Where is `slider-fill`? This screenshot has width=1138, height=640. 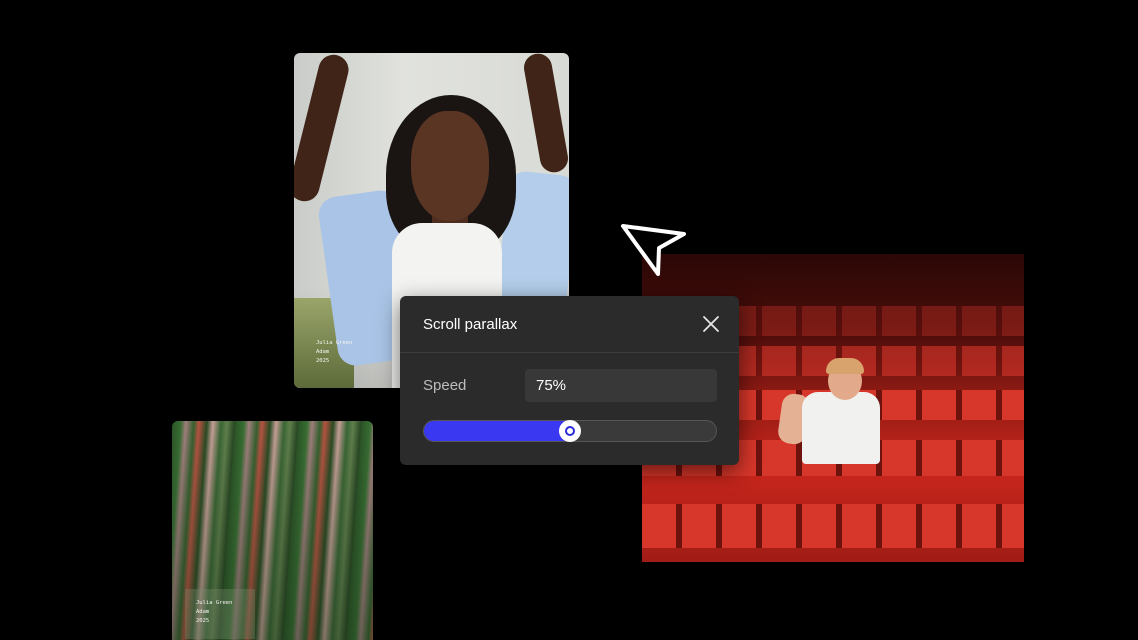 slider-fill is located at coordinates (497, 431).